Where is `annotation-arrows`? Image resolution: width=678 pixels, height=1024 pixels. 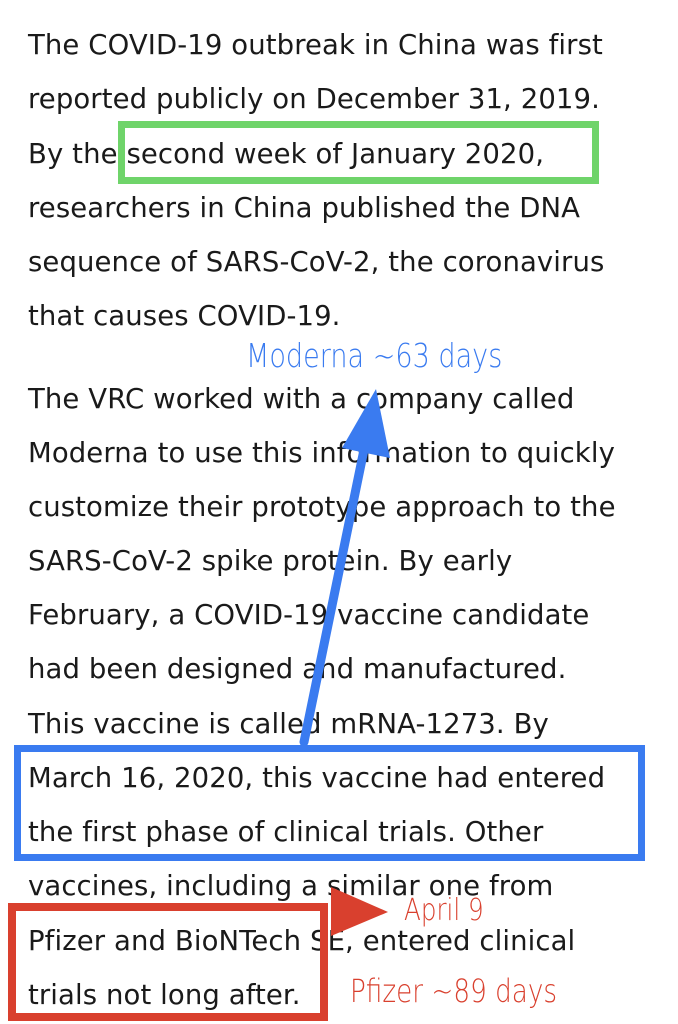 annotation-arrows is located at coordinates (344, 662).